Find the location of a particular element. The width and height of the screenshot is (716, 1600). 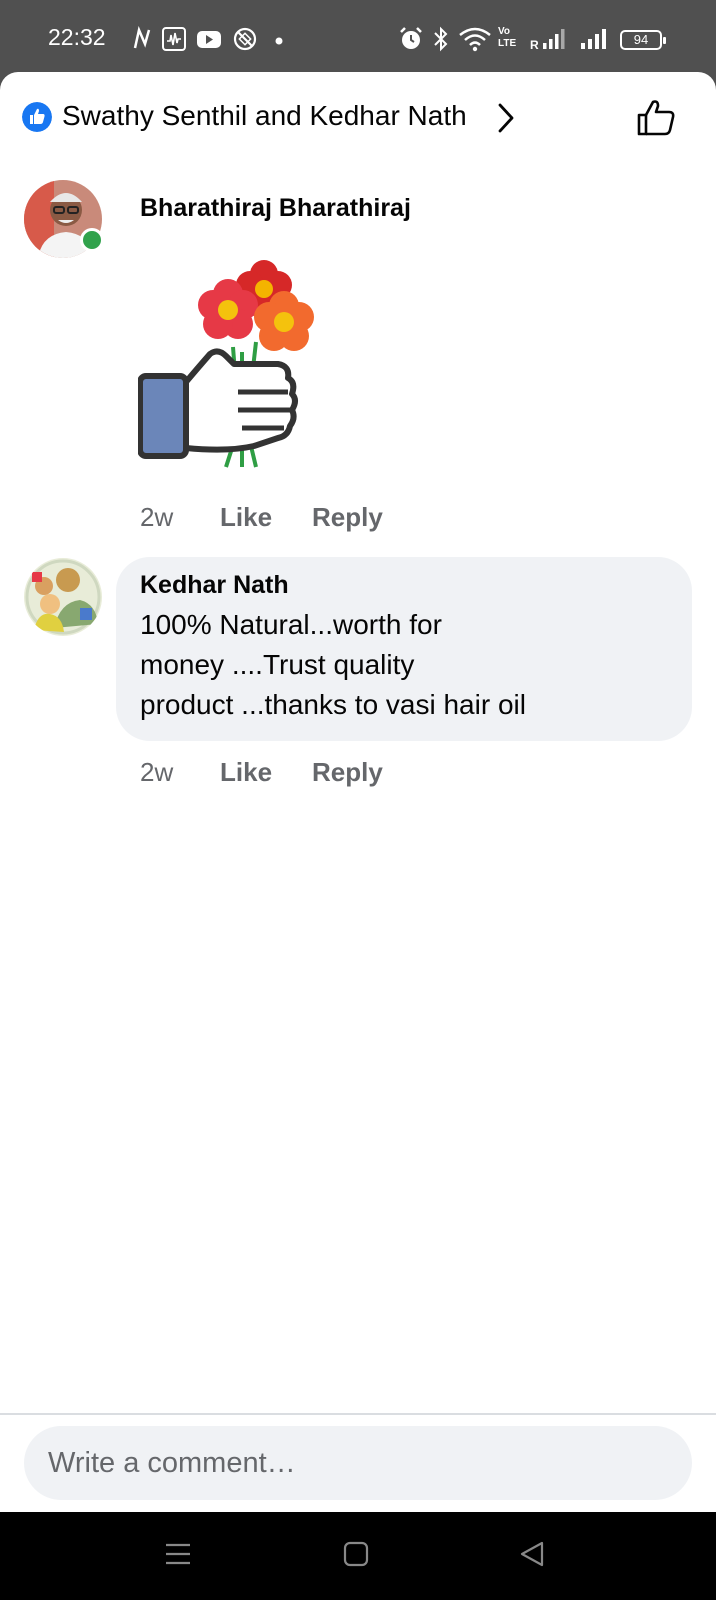

comment-author: Kedhar Nath is located at coordinates (214, 585).